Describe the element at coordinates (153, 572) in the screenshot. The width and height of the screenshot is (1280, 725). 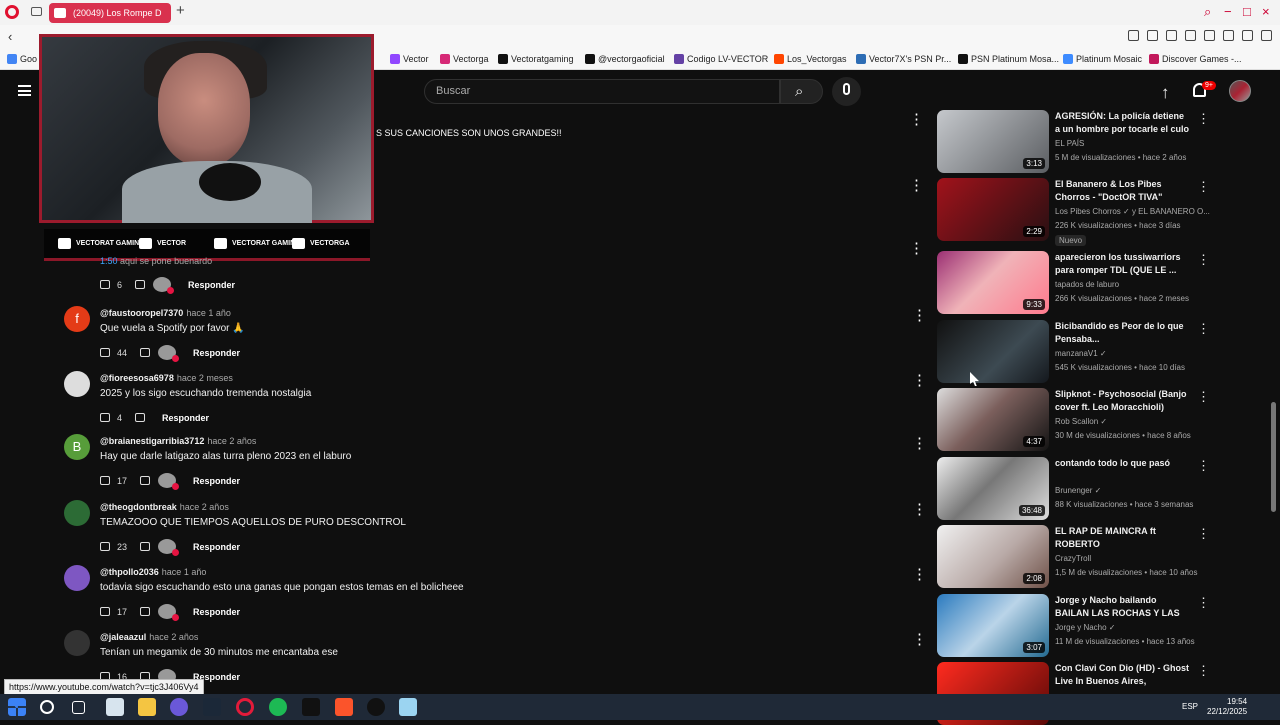
I see `comment-author: @thpollo2036 hace 1 año` at that location.